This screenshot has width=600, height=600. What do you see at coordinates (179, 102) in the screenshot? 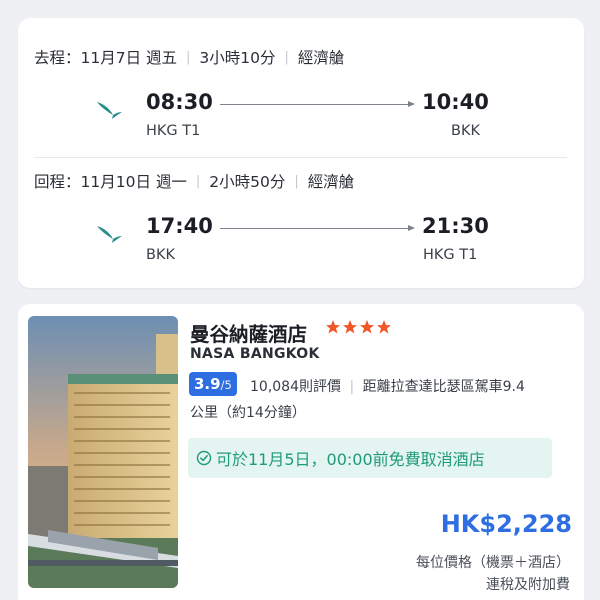
I see `outbound-depart-time: 08:30` at bounding box center [179, 102].